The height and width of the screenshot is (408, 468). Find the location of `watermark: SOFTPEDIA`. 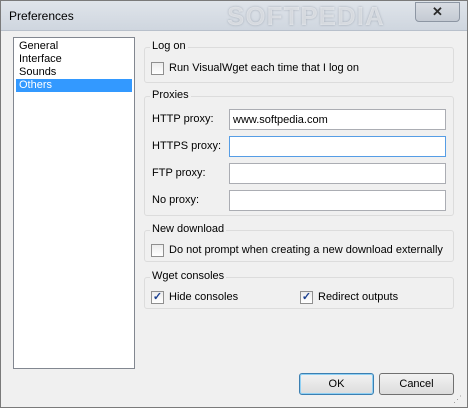

watermark: SOFTPEDIA is located at coordinates (306, 16).